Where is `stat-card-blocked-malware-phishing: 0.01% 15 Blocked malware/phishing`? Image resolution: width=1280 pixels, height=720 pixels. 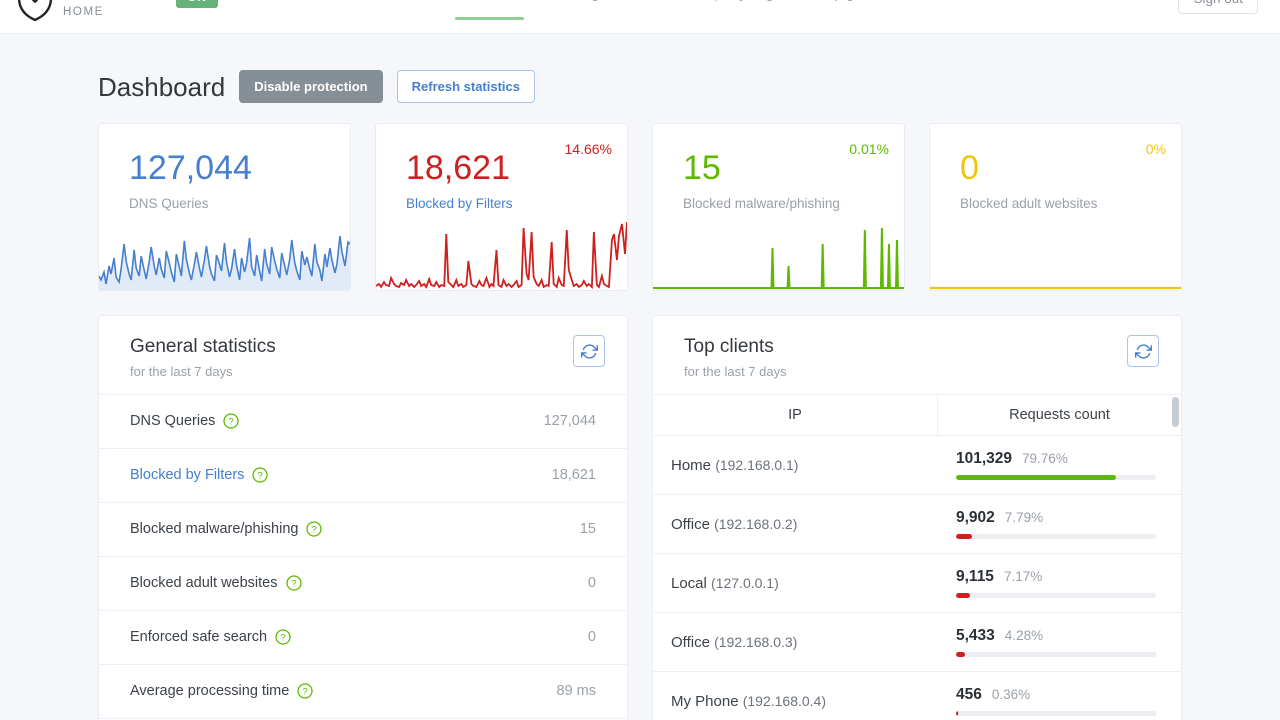 stat-card-blocked-malware-phishing: 0.01% 15 Blocked malware/phishing is located at coordinates (778, 207).